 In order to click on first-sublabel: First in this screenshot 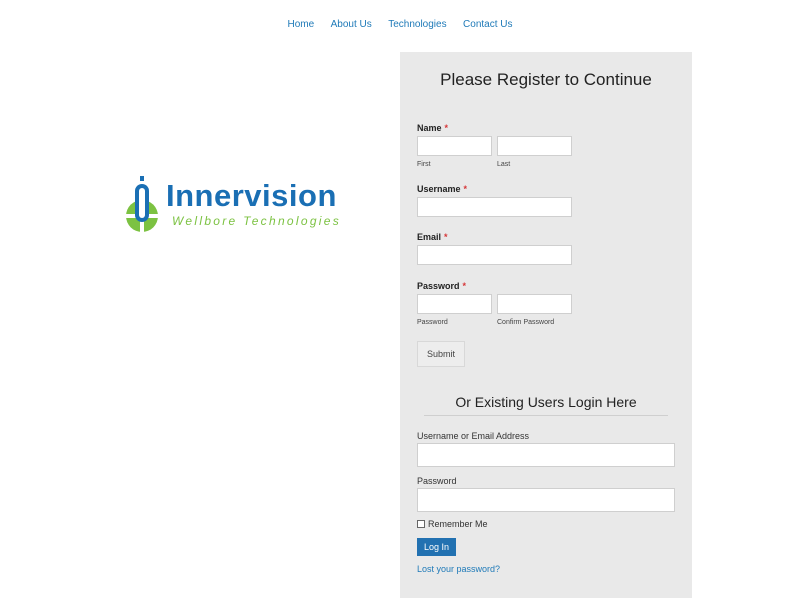, I will do `click(424, 164)`.